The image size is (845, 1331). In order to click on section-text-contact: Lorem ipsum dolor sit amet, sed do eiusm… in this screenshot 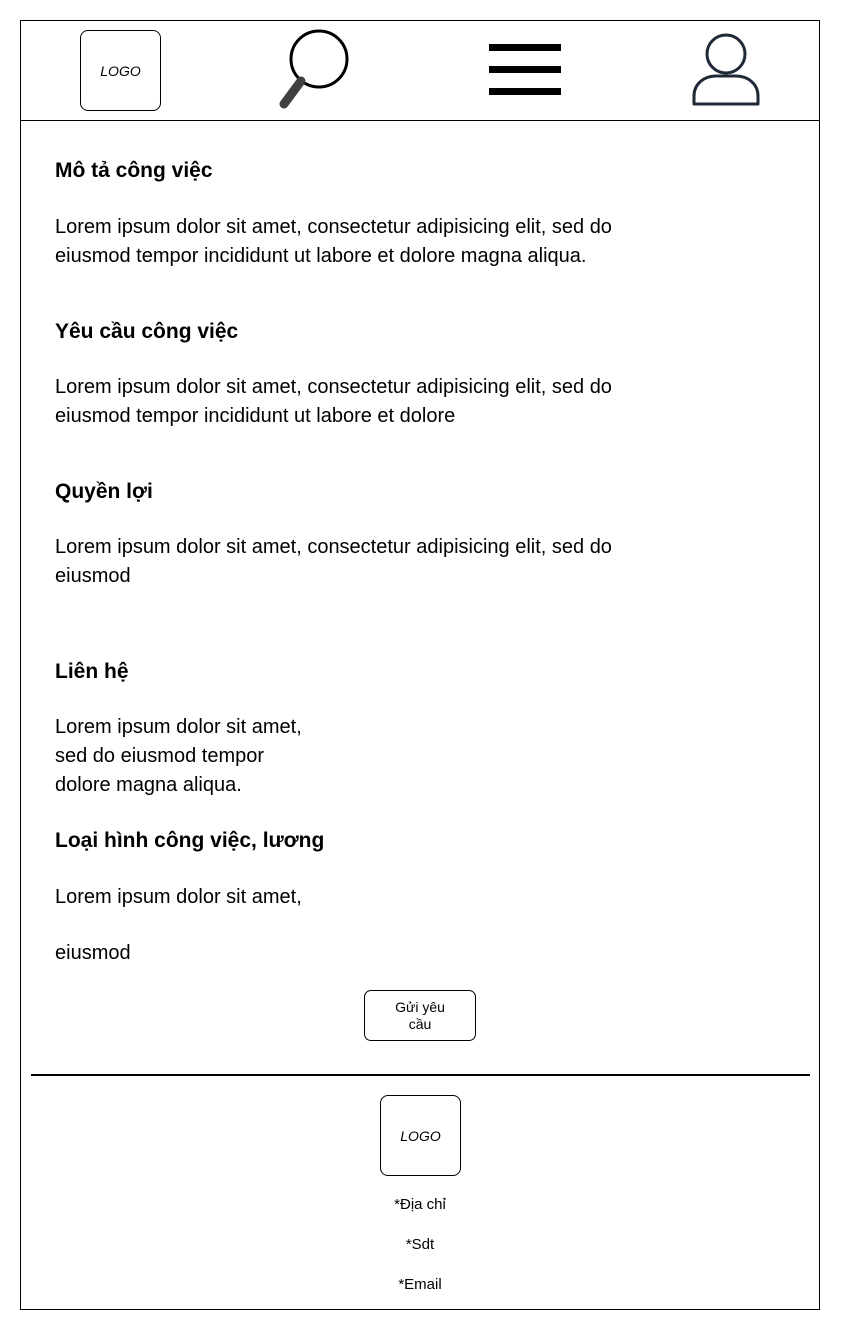, I will do `click(178, 756)`.